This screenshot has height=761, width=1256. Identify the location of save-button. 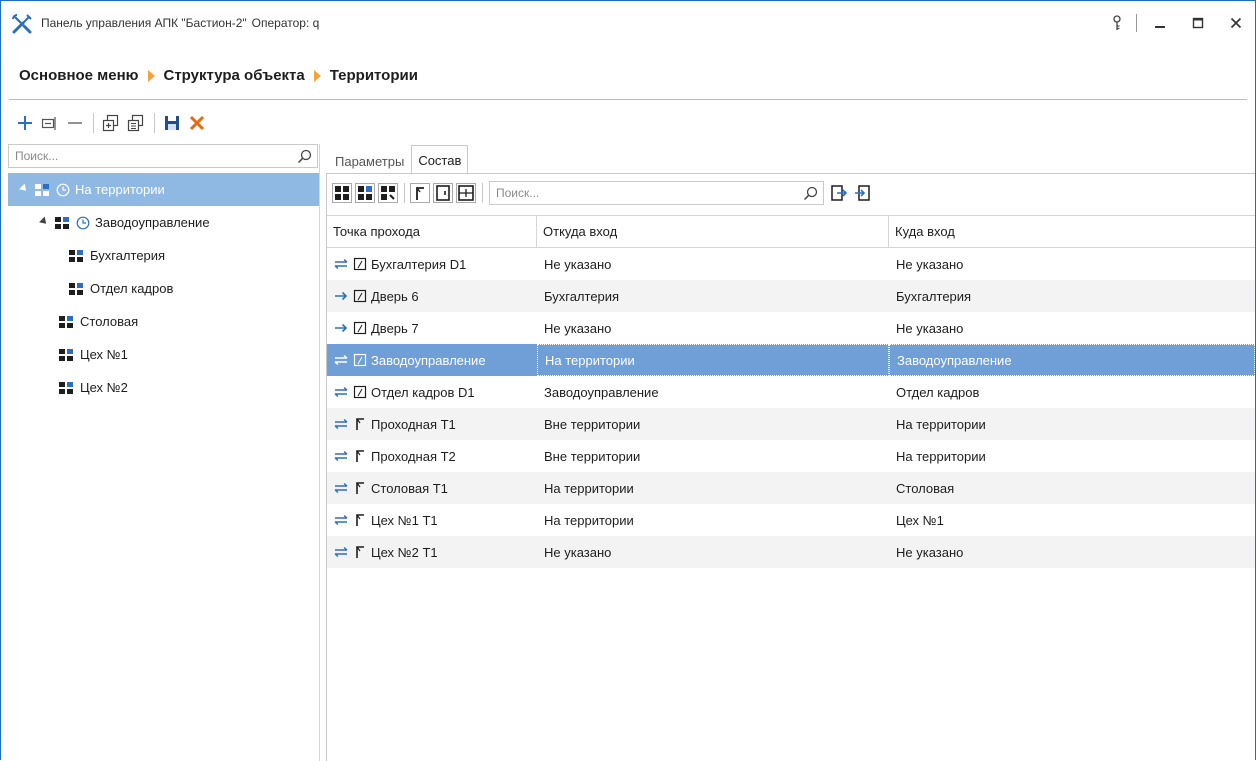
(172, 123).